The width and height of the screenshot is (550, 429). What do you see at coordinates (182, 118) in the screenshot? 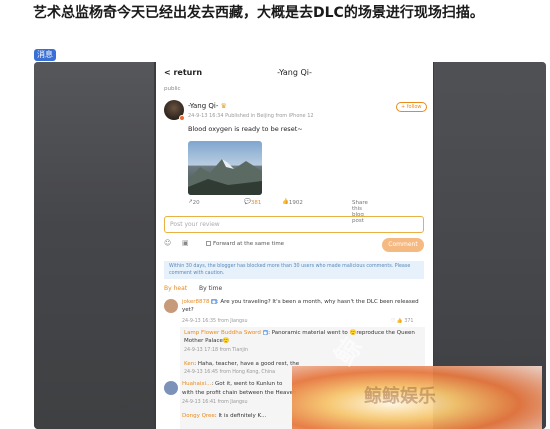
I see `verified-badge-icon` at bounding box center [182, 118].